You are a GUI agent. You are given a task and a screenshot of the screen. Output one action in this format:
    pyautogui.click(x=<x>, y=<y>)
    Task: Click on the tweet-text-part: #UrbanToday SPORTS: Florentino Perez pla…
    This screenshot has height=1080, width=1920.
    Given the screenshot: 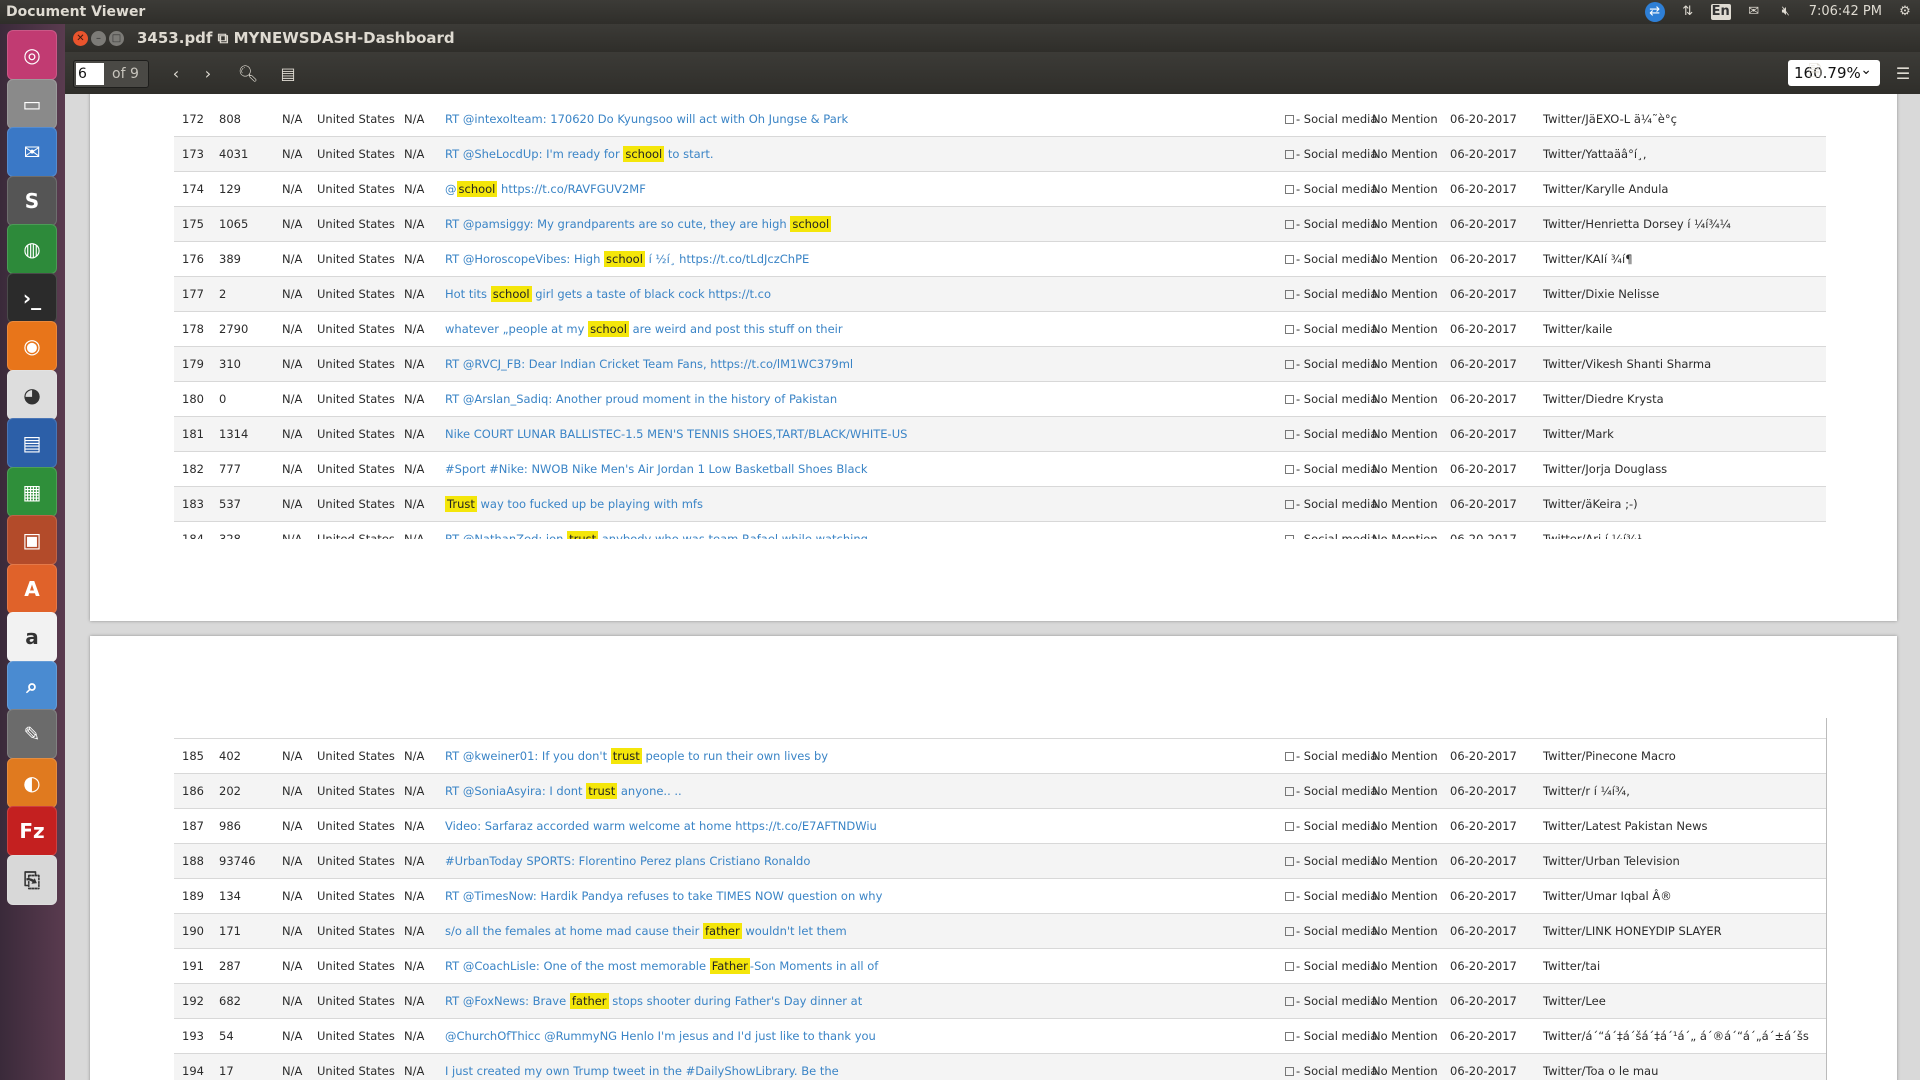 What is the action you would take?
    pyautogui.click(x=628, y=861)
    